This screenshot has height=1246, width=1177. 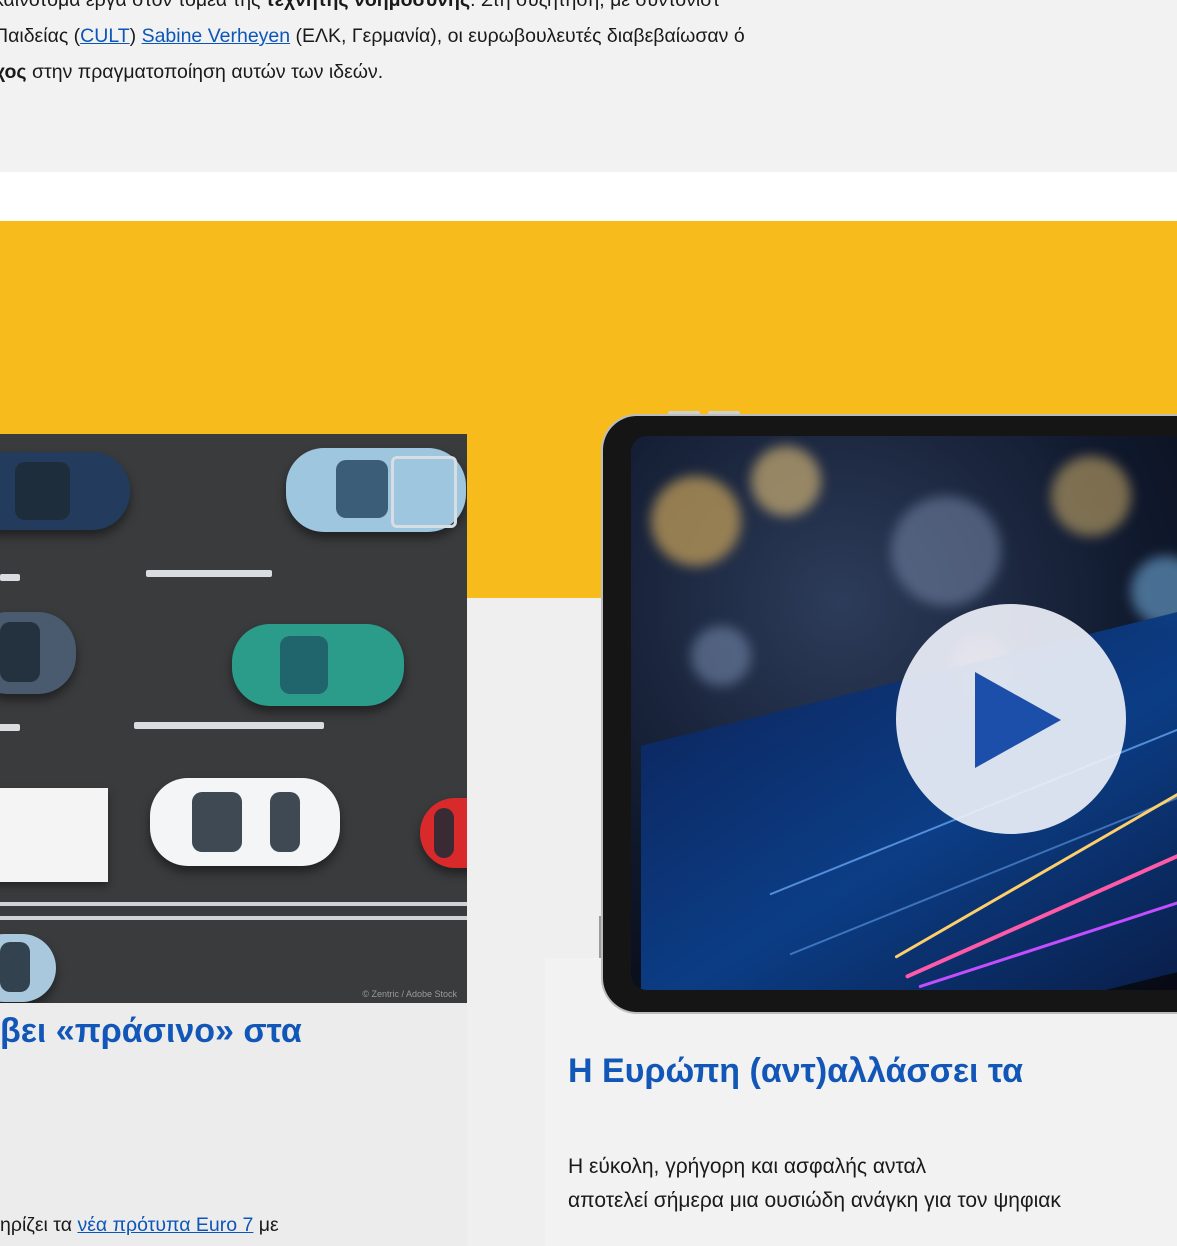 I want to click on play-icon, so click(x=1018, y=720).